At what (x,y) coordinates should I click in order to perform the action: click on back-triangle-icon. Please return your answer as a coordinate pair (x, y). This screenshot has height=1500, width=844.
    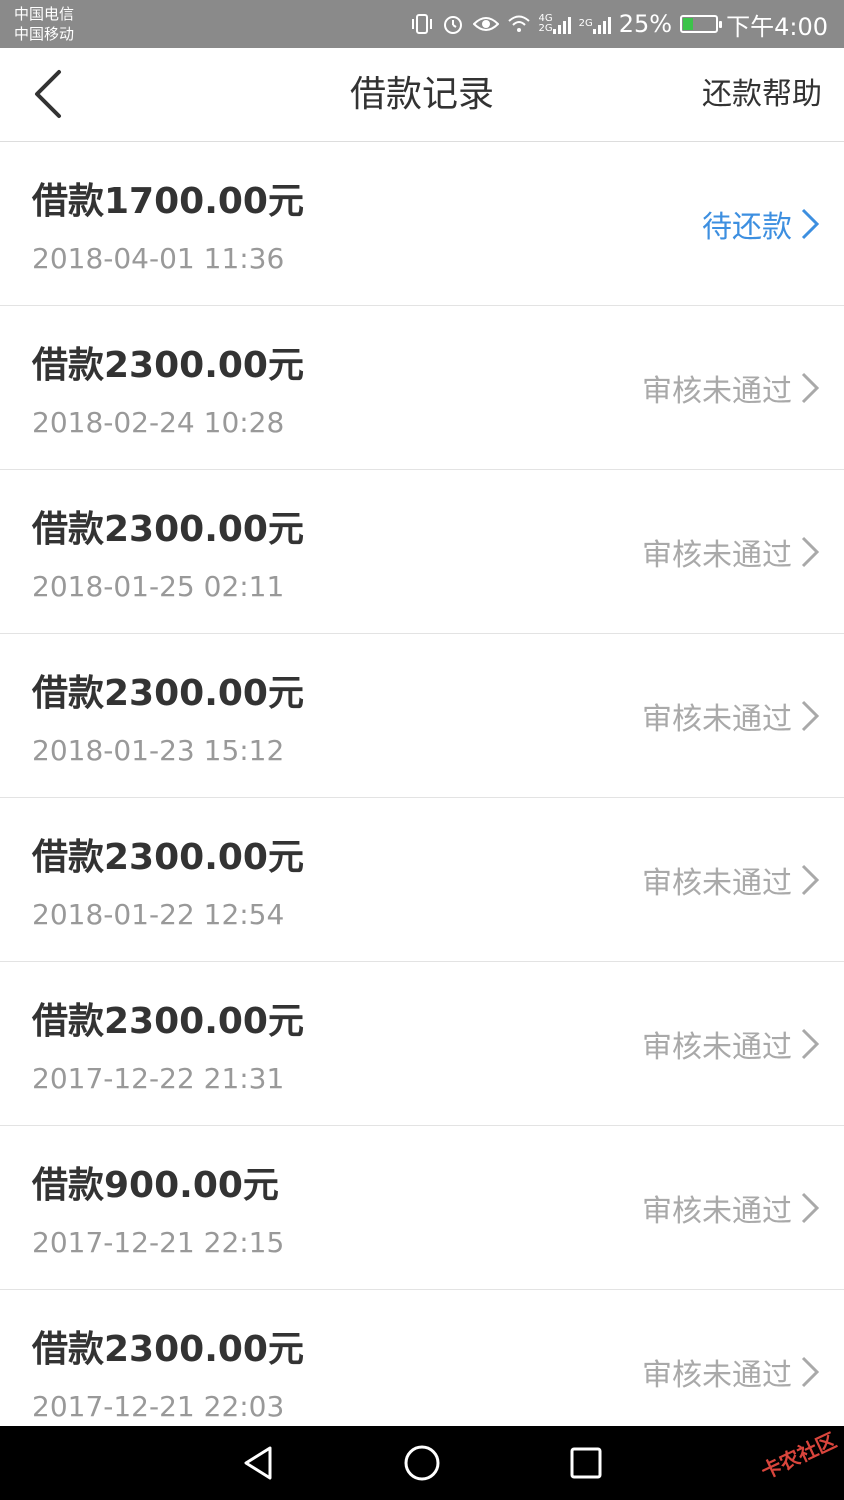
    Looking at the image, I should click on (258, 1463).